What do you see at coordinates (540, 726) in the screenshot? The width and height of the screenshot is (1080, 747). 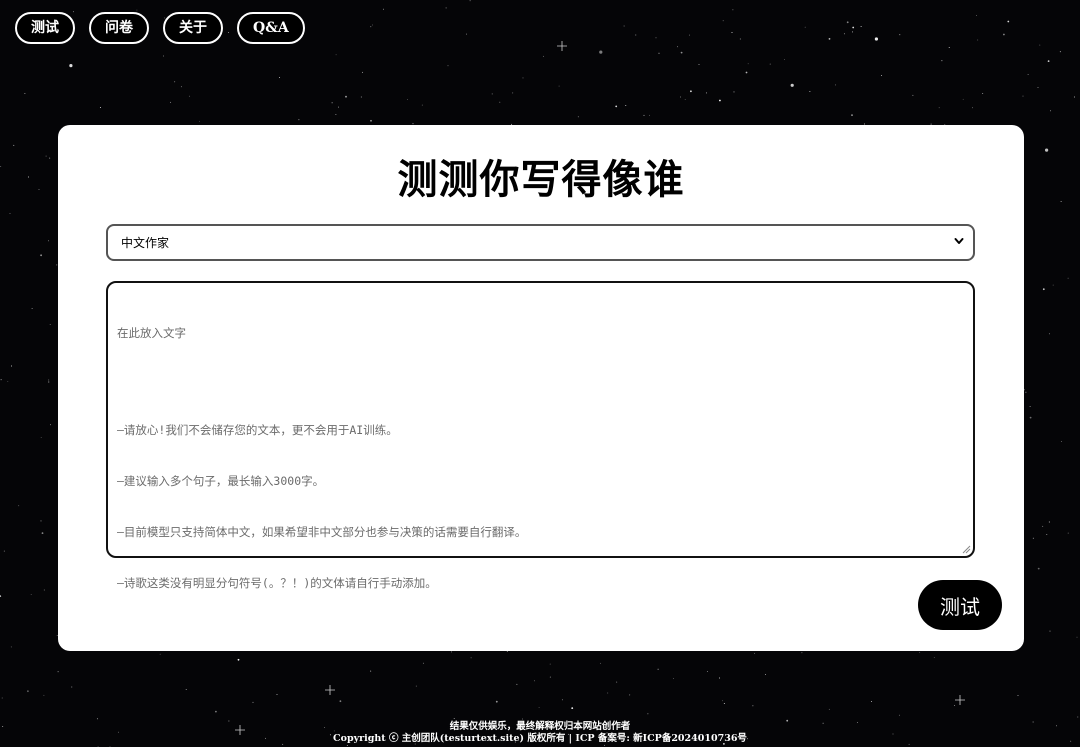 I see `footer-disclaimer: 结果仅供娱乐，最终解释权归本网站创作者` at bounding box center [540, 726].